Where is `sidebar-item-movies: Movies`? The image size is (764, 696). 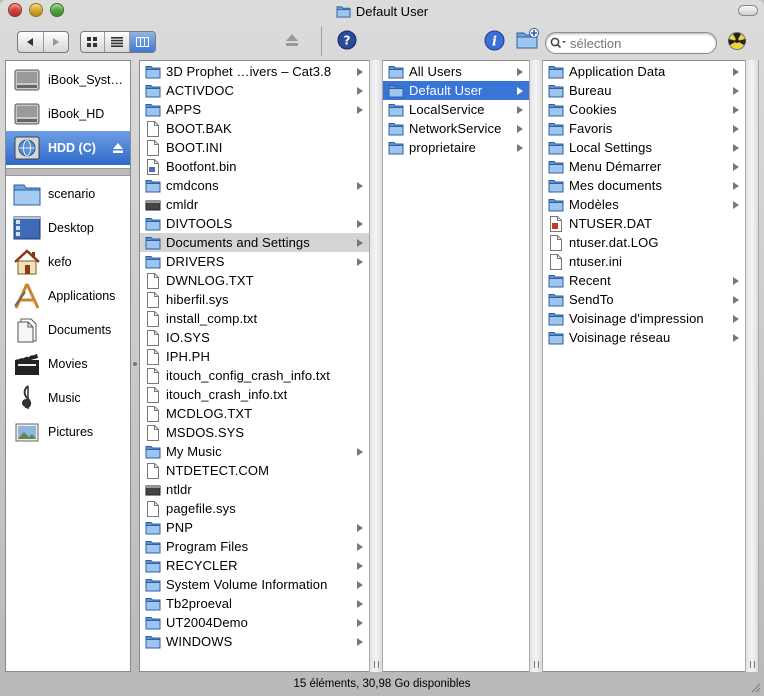 sidebar-item-movies: Movies is located at coordinates (68, 364).